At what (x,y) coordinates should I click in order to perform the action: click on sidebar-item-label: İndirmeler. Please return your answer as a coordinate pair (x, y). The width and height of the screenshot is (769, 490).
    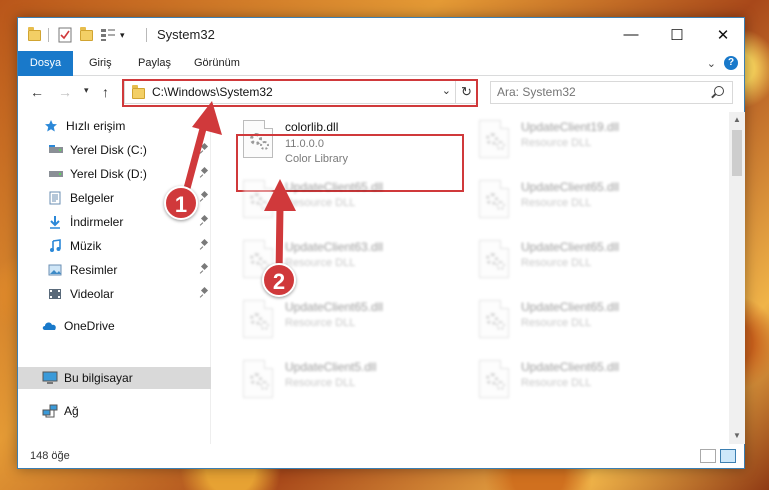
    Looking at the image, I should click on (97, 222).